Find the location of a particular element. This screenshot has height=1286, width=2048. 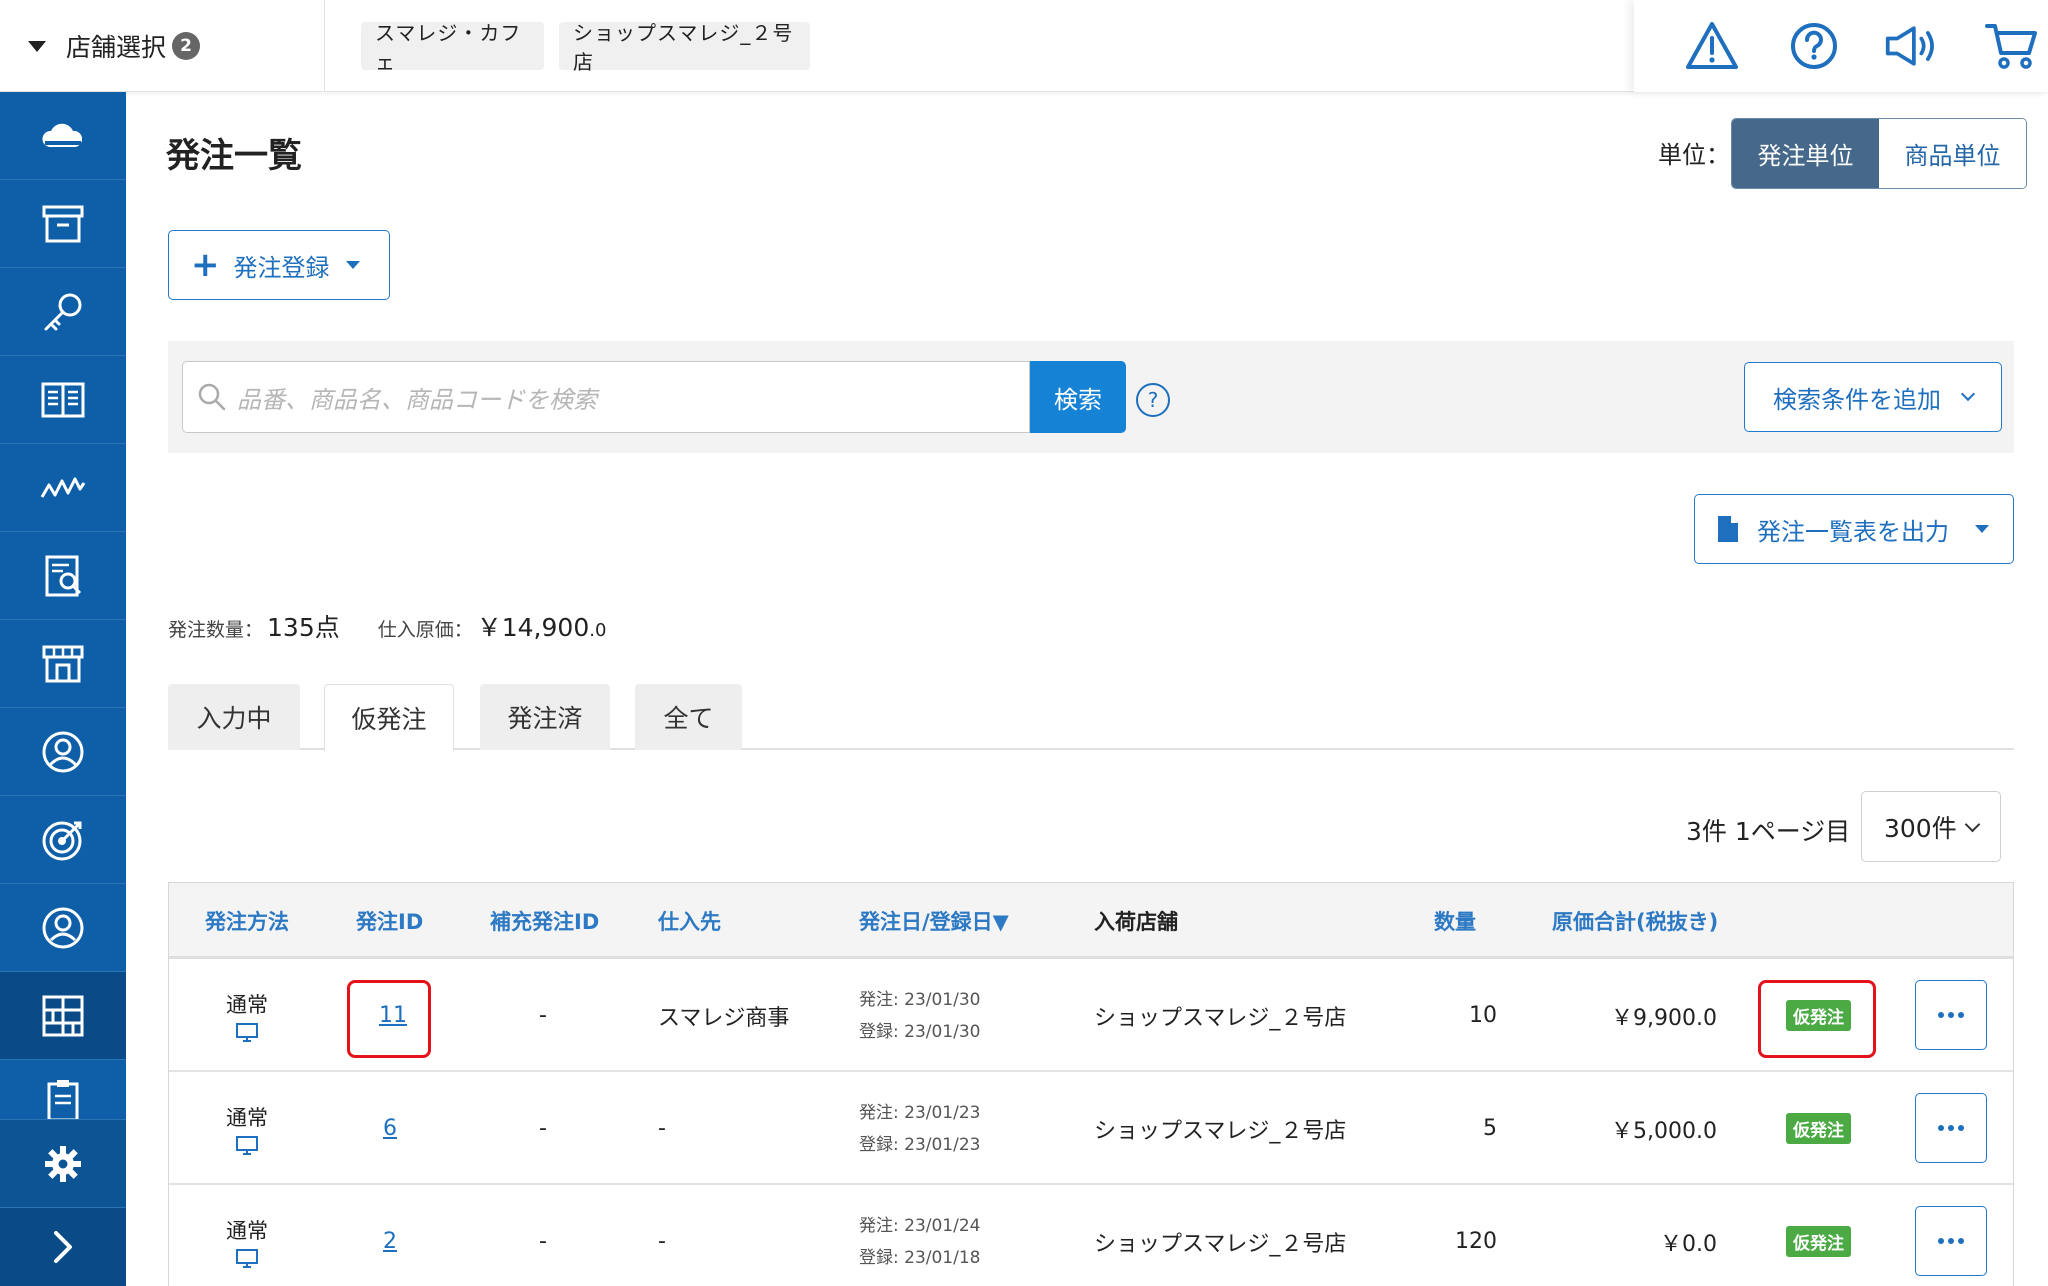

cloud-icon is located at coordinates (63, 136).